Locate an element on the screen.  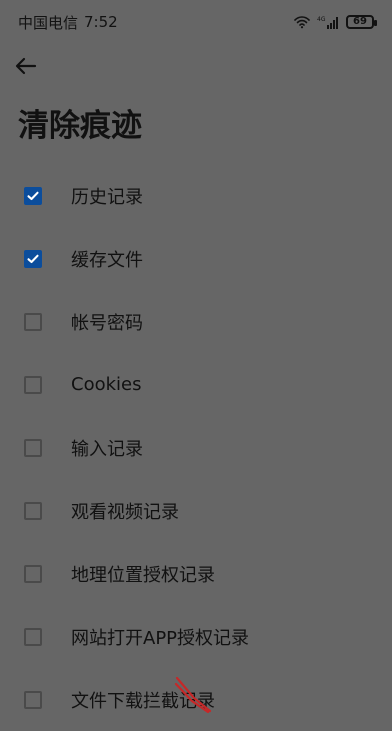
history-checkbox is located at coordinates (33, 195).